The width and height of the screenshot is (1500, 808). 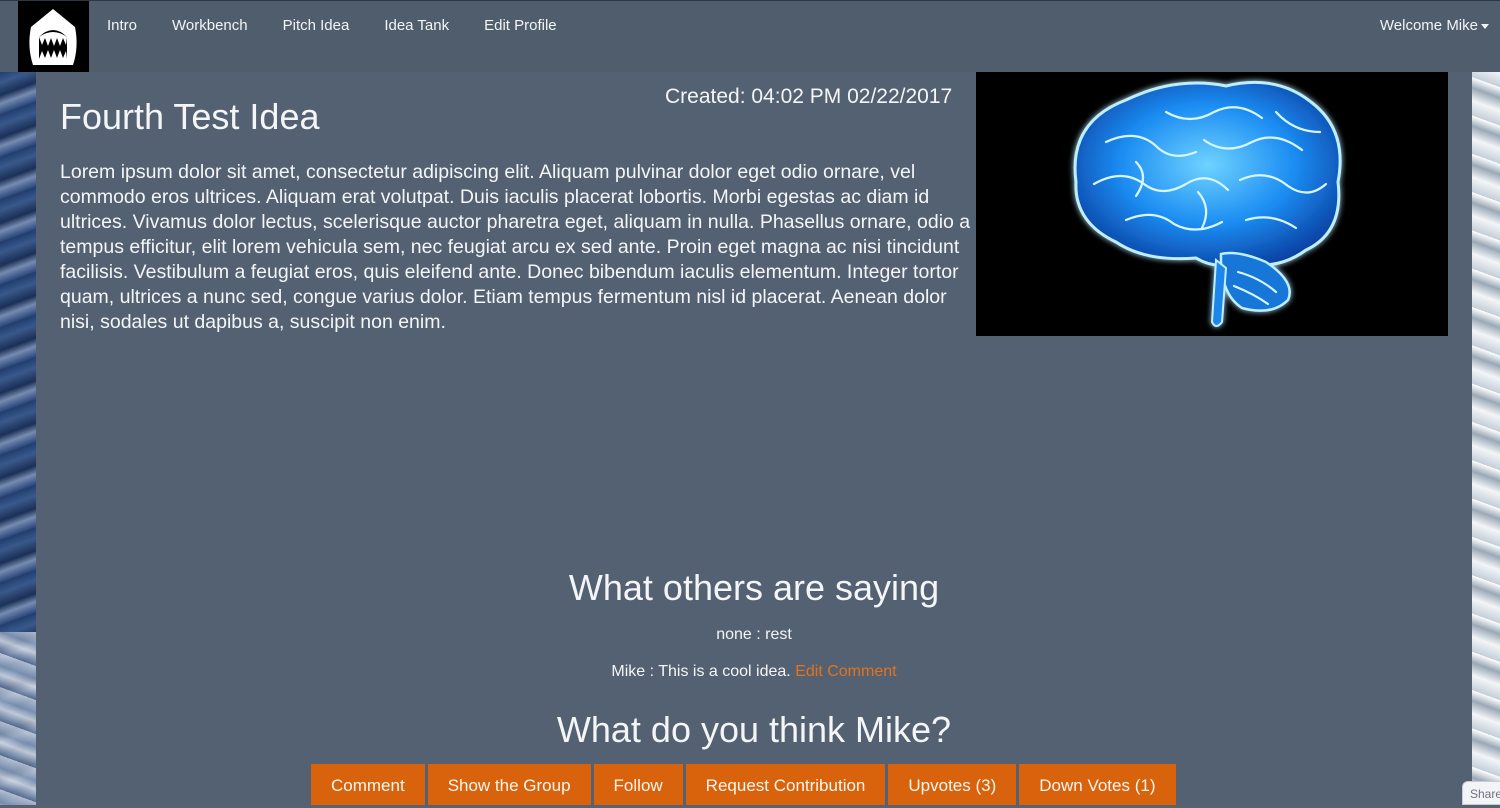 What do you see at coordinates (190, 116) in the screenshot?
I see `idea-title: Fourth Test Idea` at bounding box center [190, 116].